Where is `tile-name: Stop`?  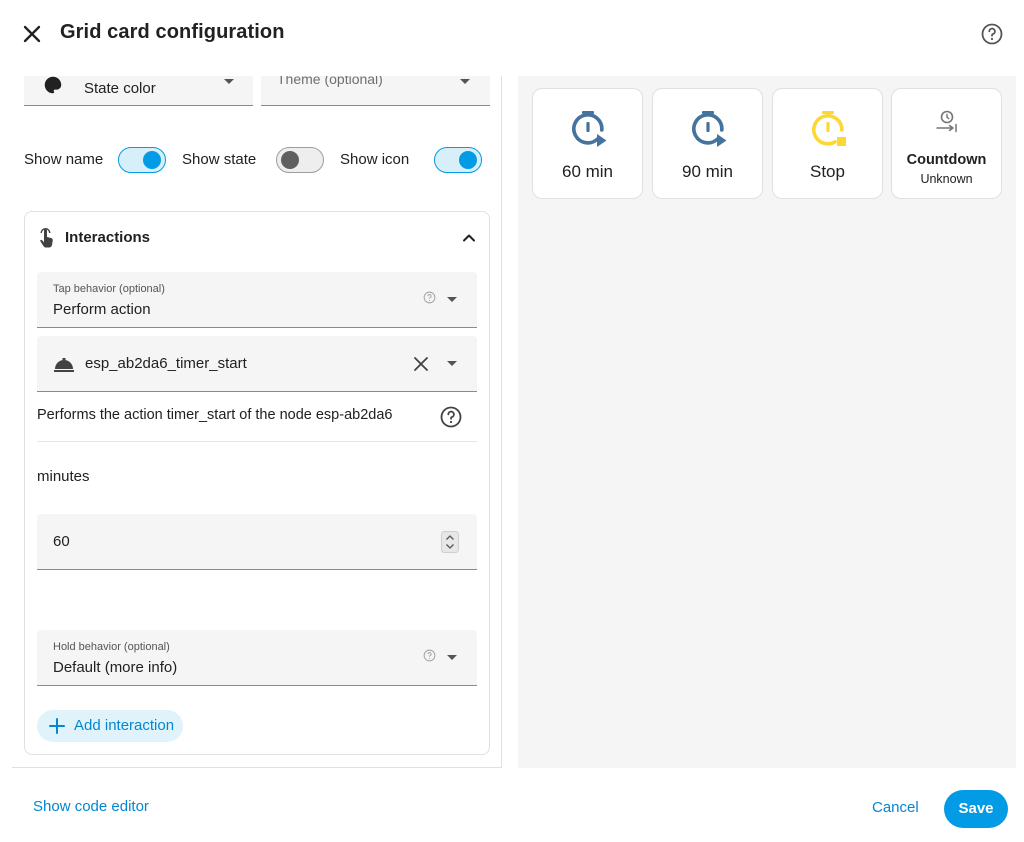
tile-name: Stop is located at coordinates (827, 171).